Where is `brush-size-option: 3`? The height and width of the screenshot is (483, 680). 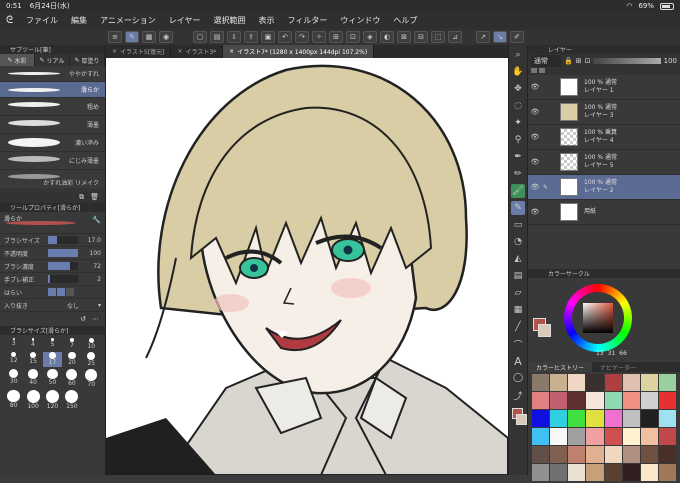 brush-size-option: 3 is located at coordinates (13, 344).